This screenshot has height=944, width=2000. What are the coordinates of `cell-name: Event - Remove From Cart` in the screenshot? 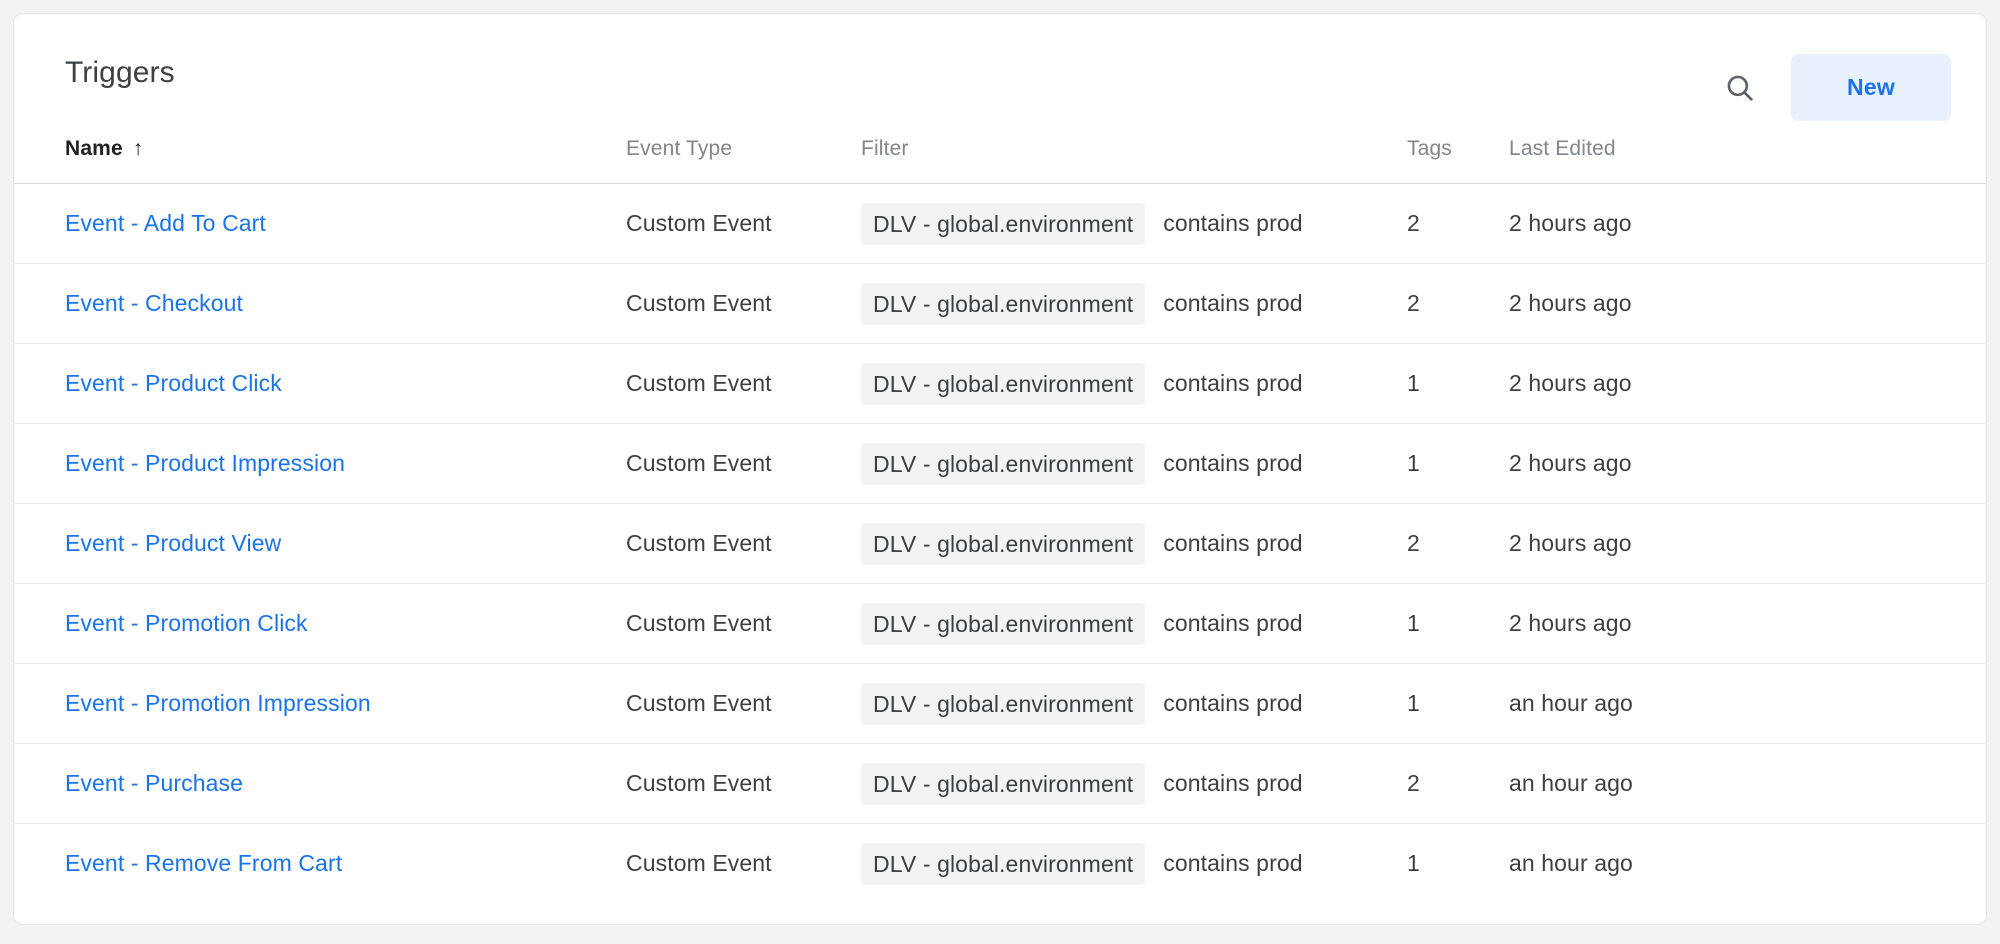 It's located at (294, 864).